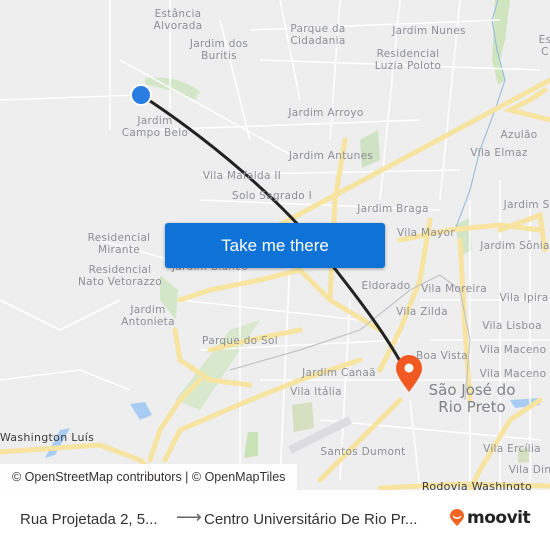  I want to click on area-label: Jardim Antunes, so click(331, 156).